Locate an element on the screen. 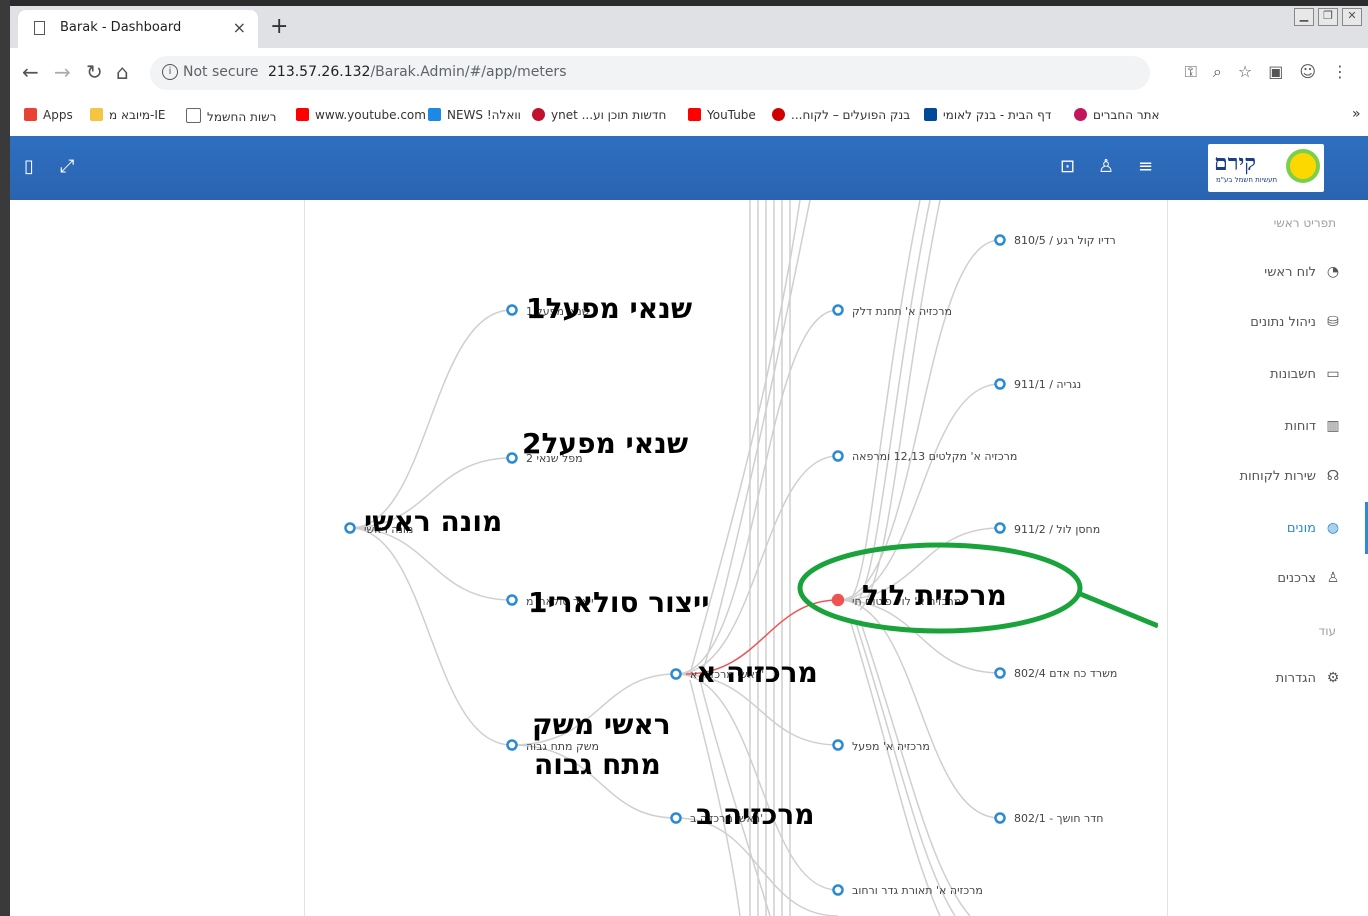  close-window-button: ✕ is located at coordinates (1352, 17).